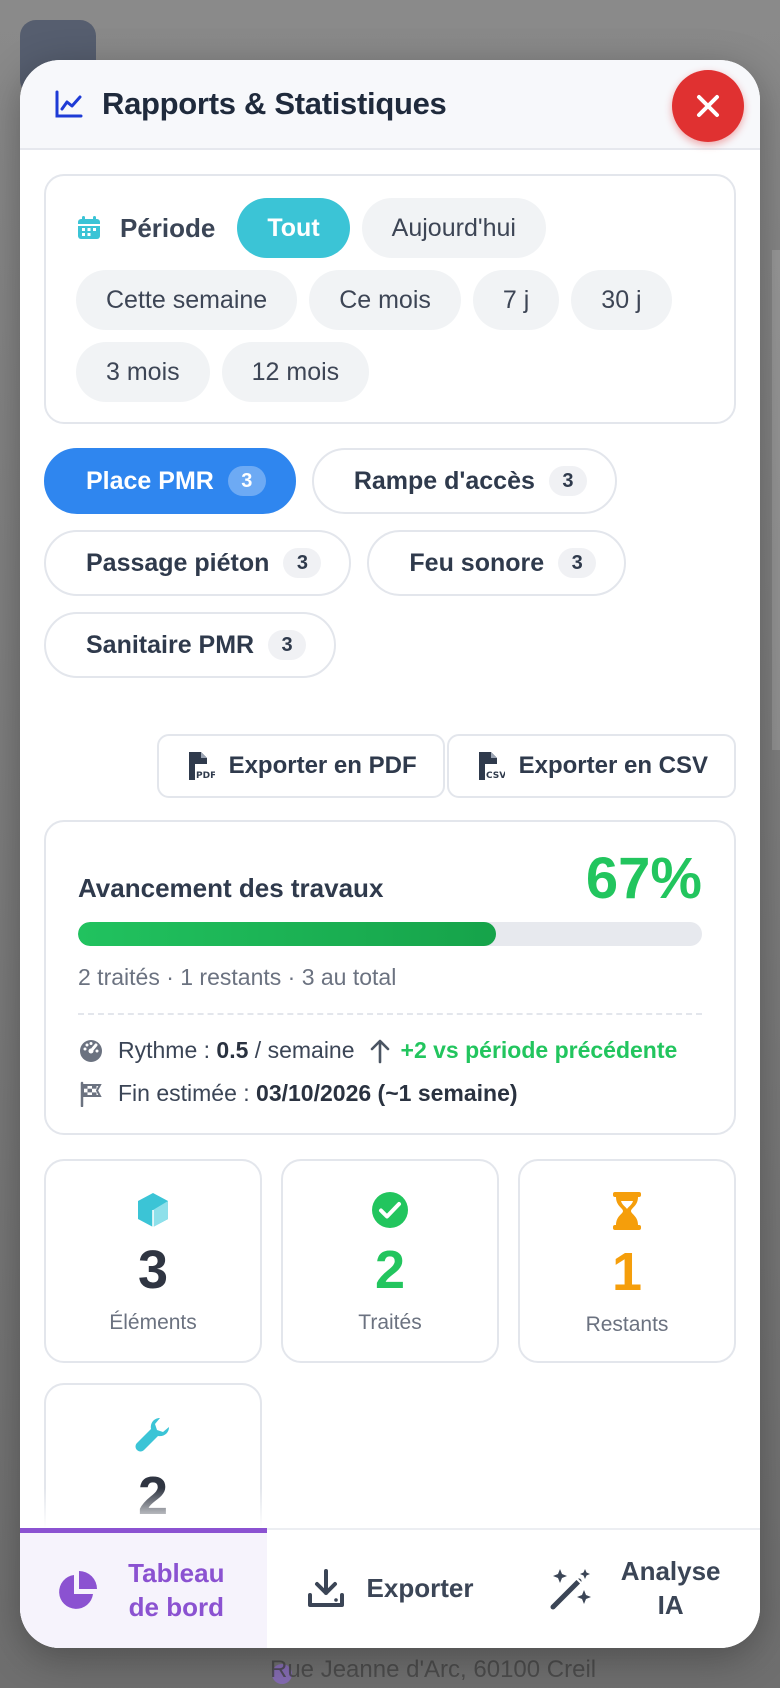 This screenshot has width=780, height=1688. Describe the element at coordinates (379, 1051) in the screenshot. I see `arrow-up-icon` at that location.